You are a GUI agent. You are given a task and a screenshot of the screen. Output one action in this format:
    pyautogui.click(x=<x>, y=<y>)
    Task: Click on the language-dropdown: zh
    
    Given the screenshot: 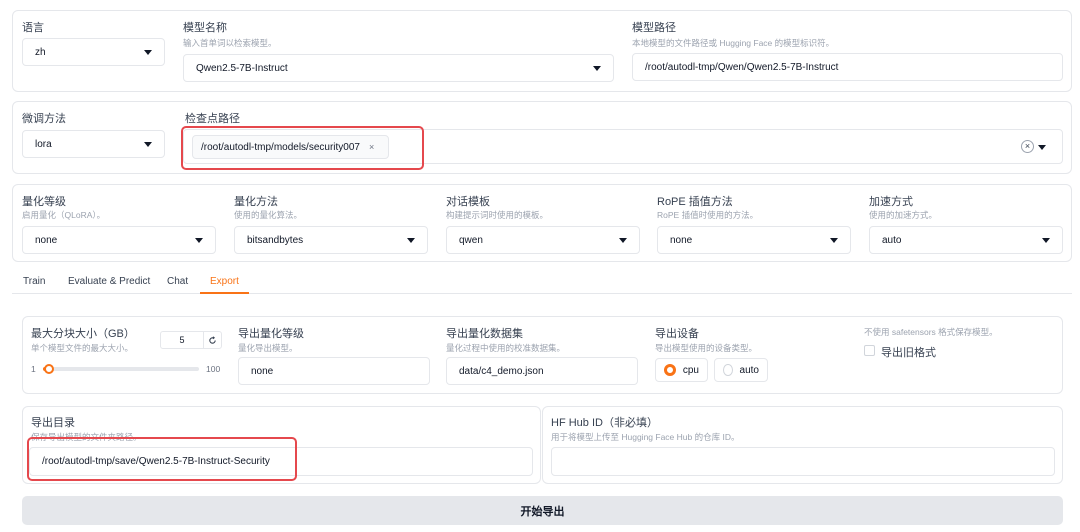 What is the action you would take?
    pyautogui.click(x=93, y=52)
    